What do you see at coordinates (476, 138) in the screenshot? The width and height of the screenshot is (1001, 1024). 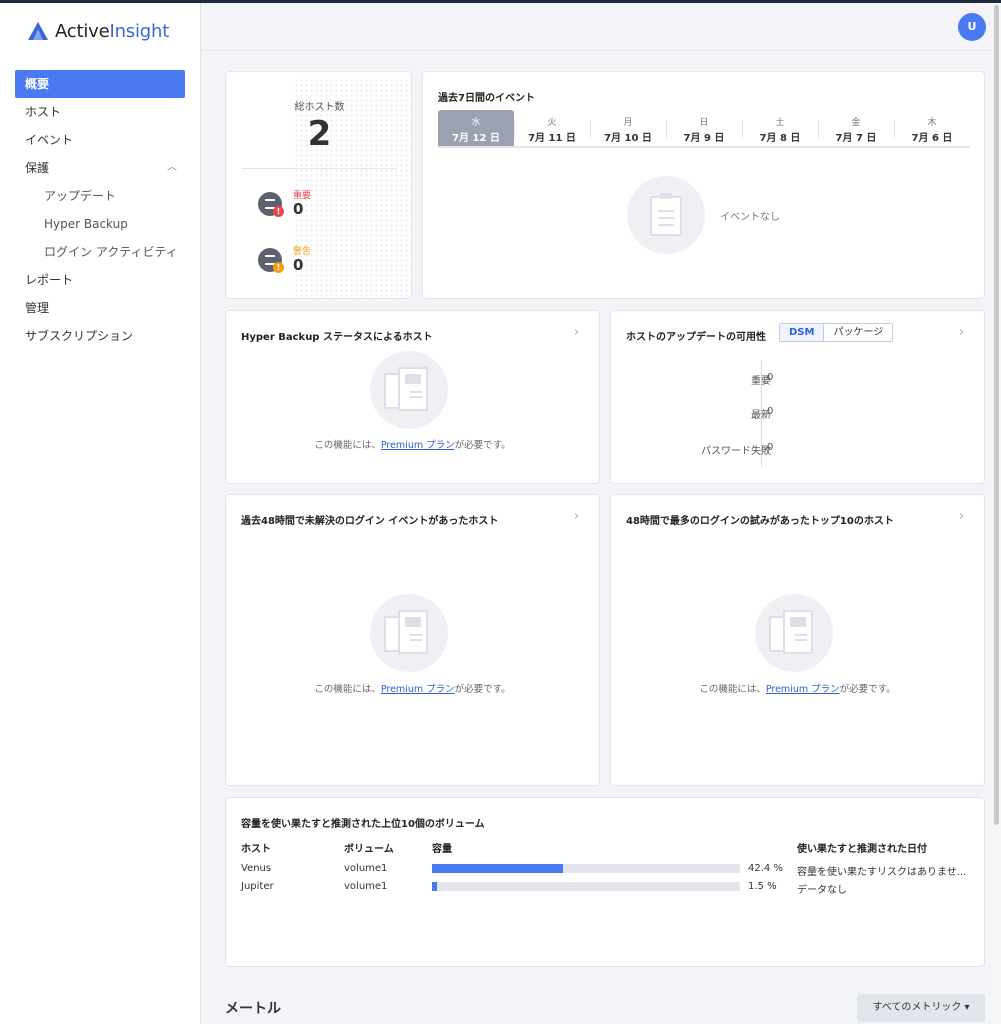 I see `day-date: 7月 12 日` at bounding box center [476, 138].